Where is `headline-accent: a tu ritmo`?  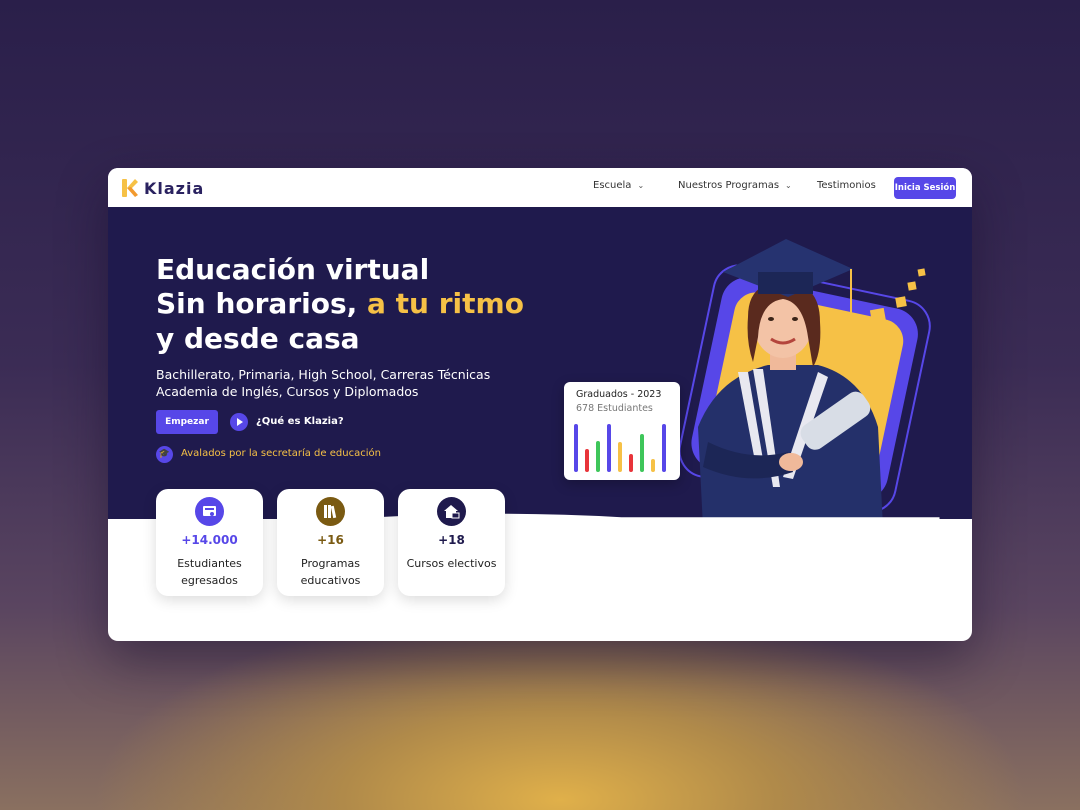 headline-accent: a tu ritmo is located at coordinates (445, 303).